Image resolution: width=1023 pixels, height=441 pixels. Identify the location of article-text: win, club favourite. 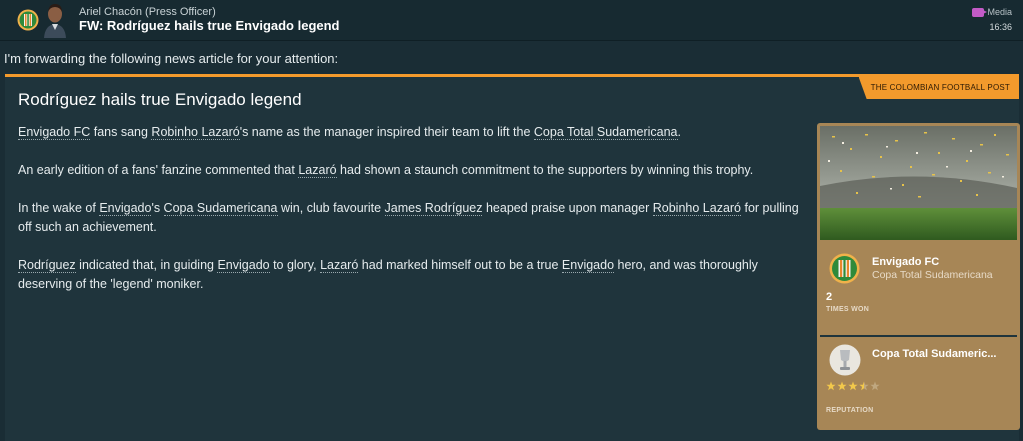
(331, 208).